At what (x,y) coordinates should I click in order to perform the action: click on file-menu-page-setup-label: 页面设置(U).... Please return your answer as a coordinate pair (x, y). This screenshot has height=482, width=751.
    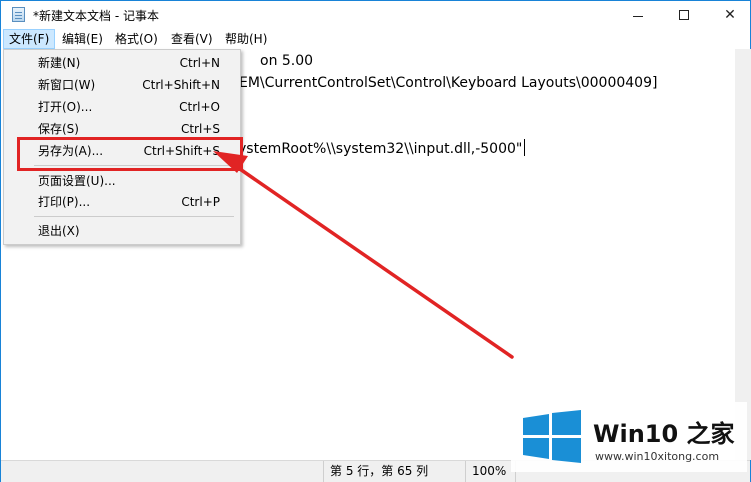
    Looking at the image, I should click on (77, 181).